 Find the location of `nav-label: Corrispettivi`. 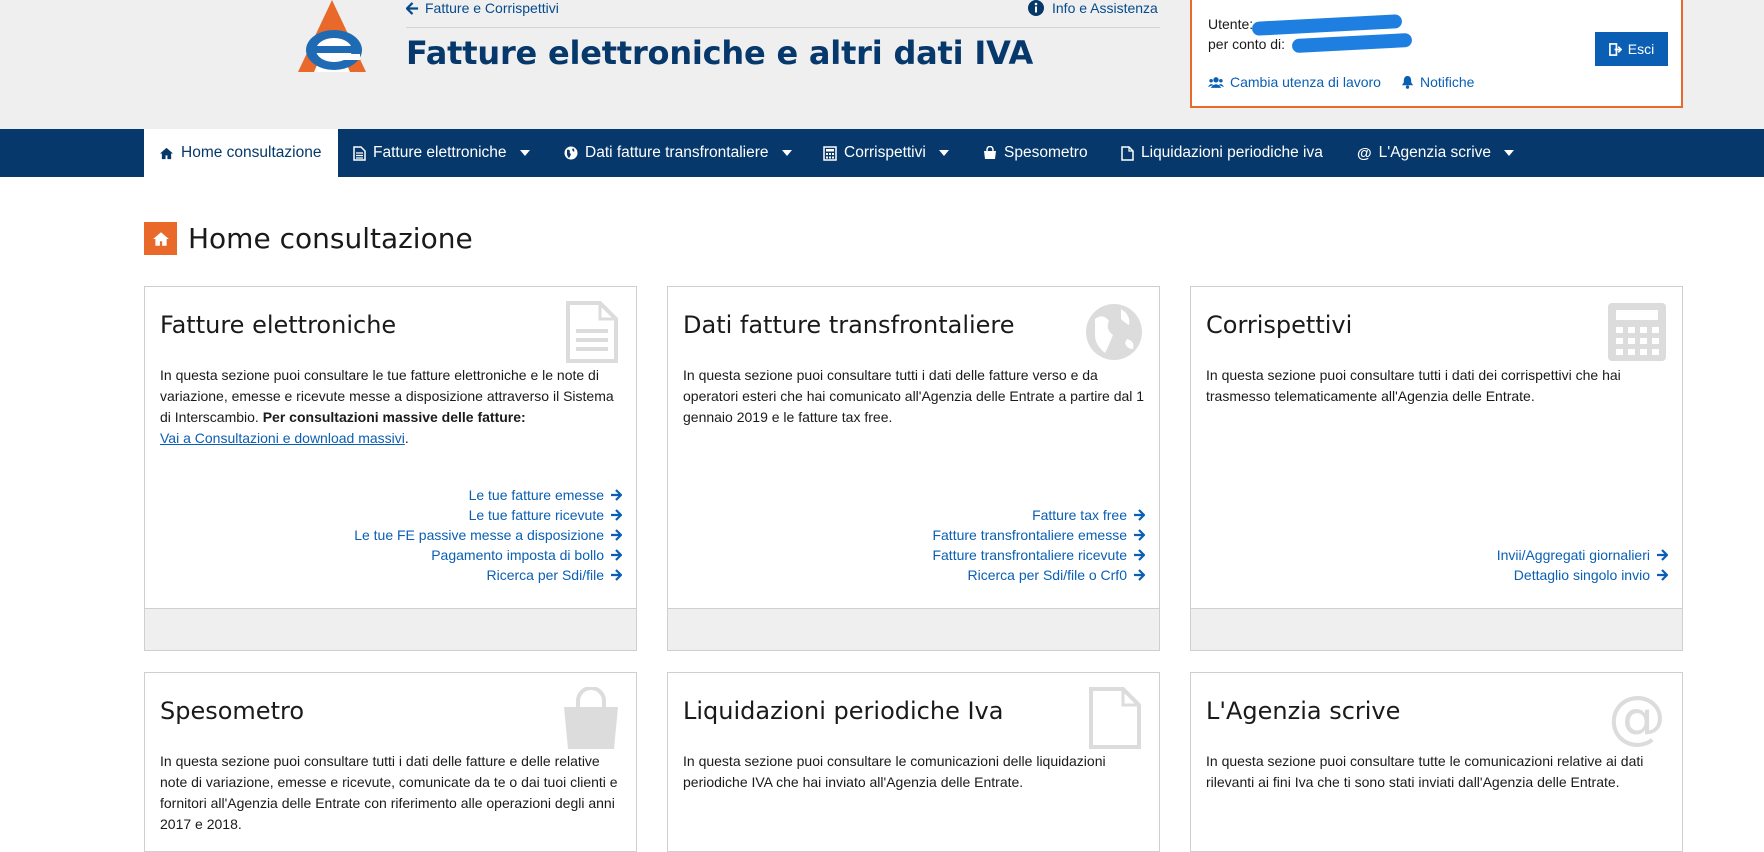

nav-label: Corrispettivi is located at coordinates (885, 152).